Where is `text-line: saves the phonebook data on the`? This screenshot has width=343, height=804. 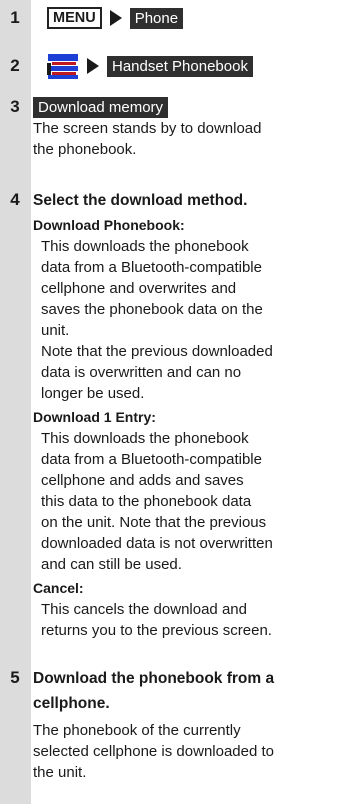
text-line: saves the phonebook data on the is located at coordinates (152, 309).